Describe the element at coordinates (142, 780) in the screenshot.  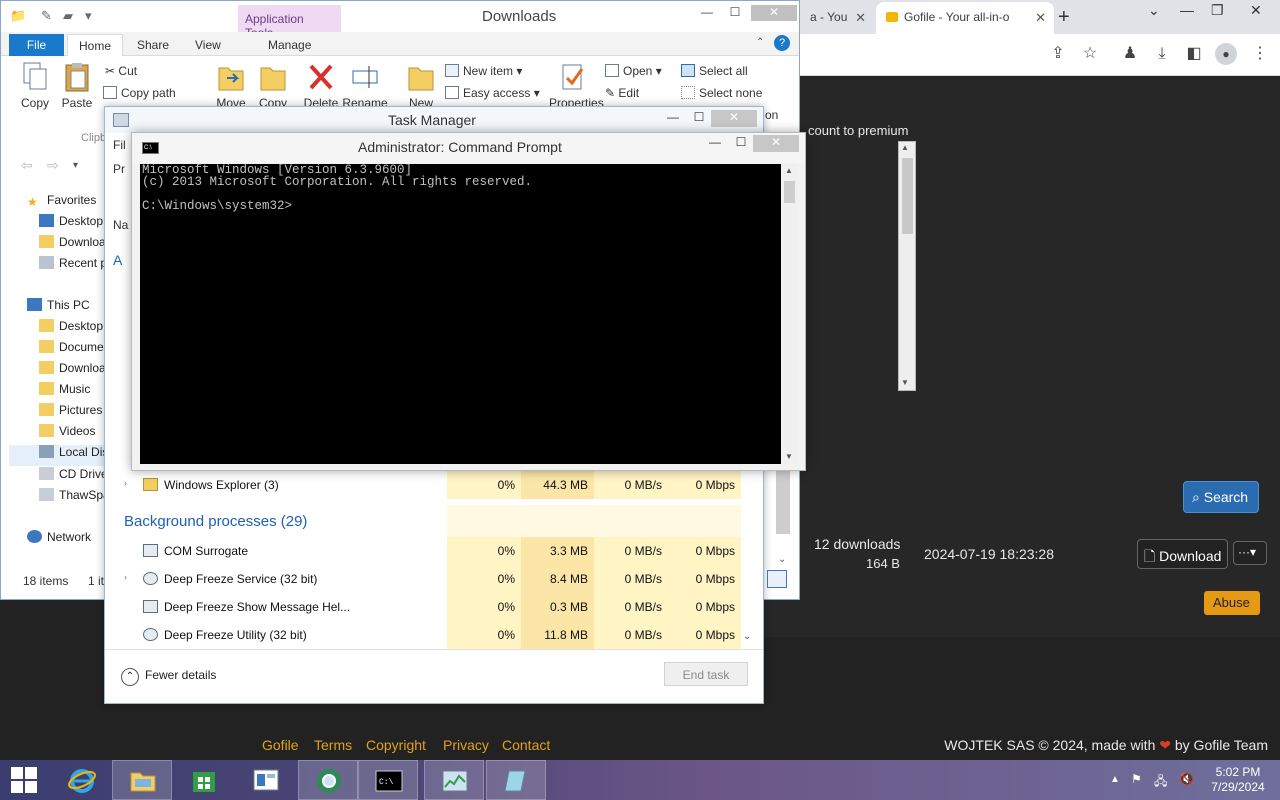
I see `taskbar-file-explorer` at that location.